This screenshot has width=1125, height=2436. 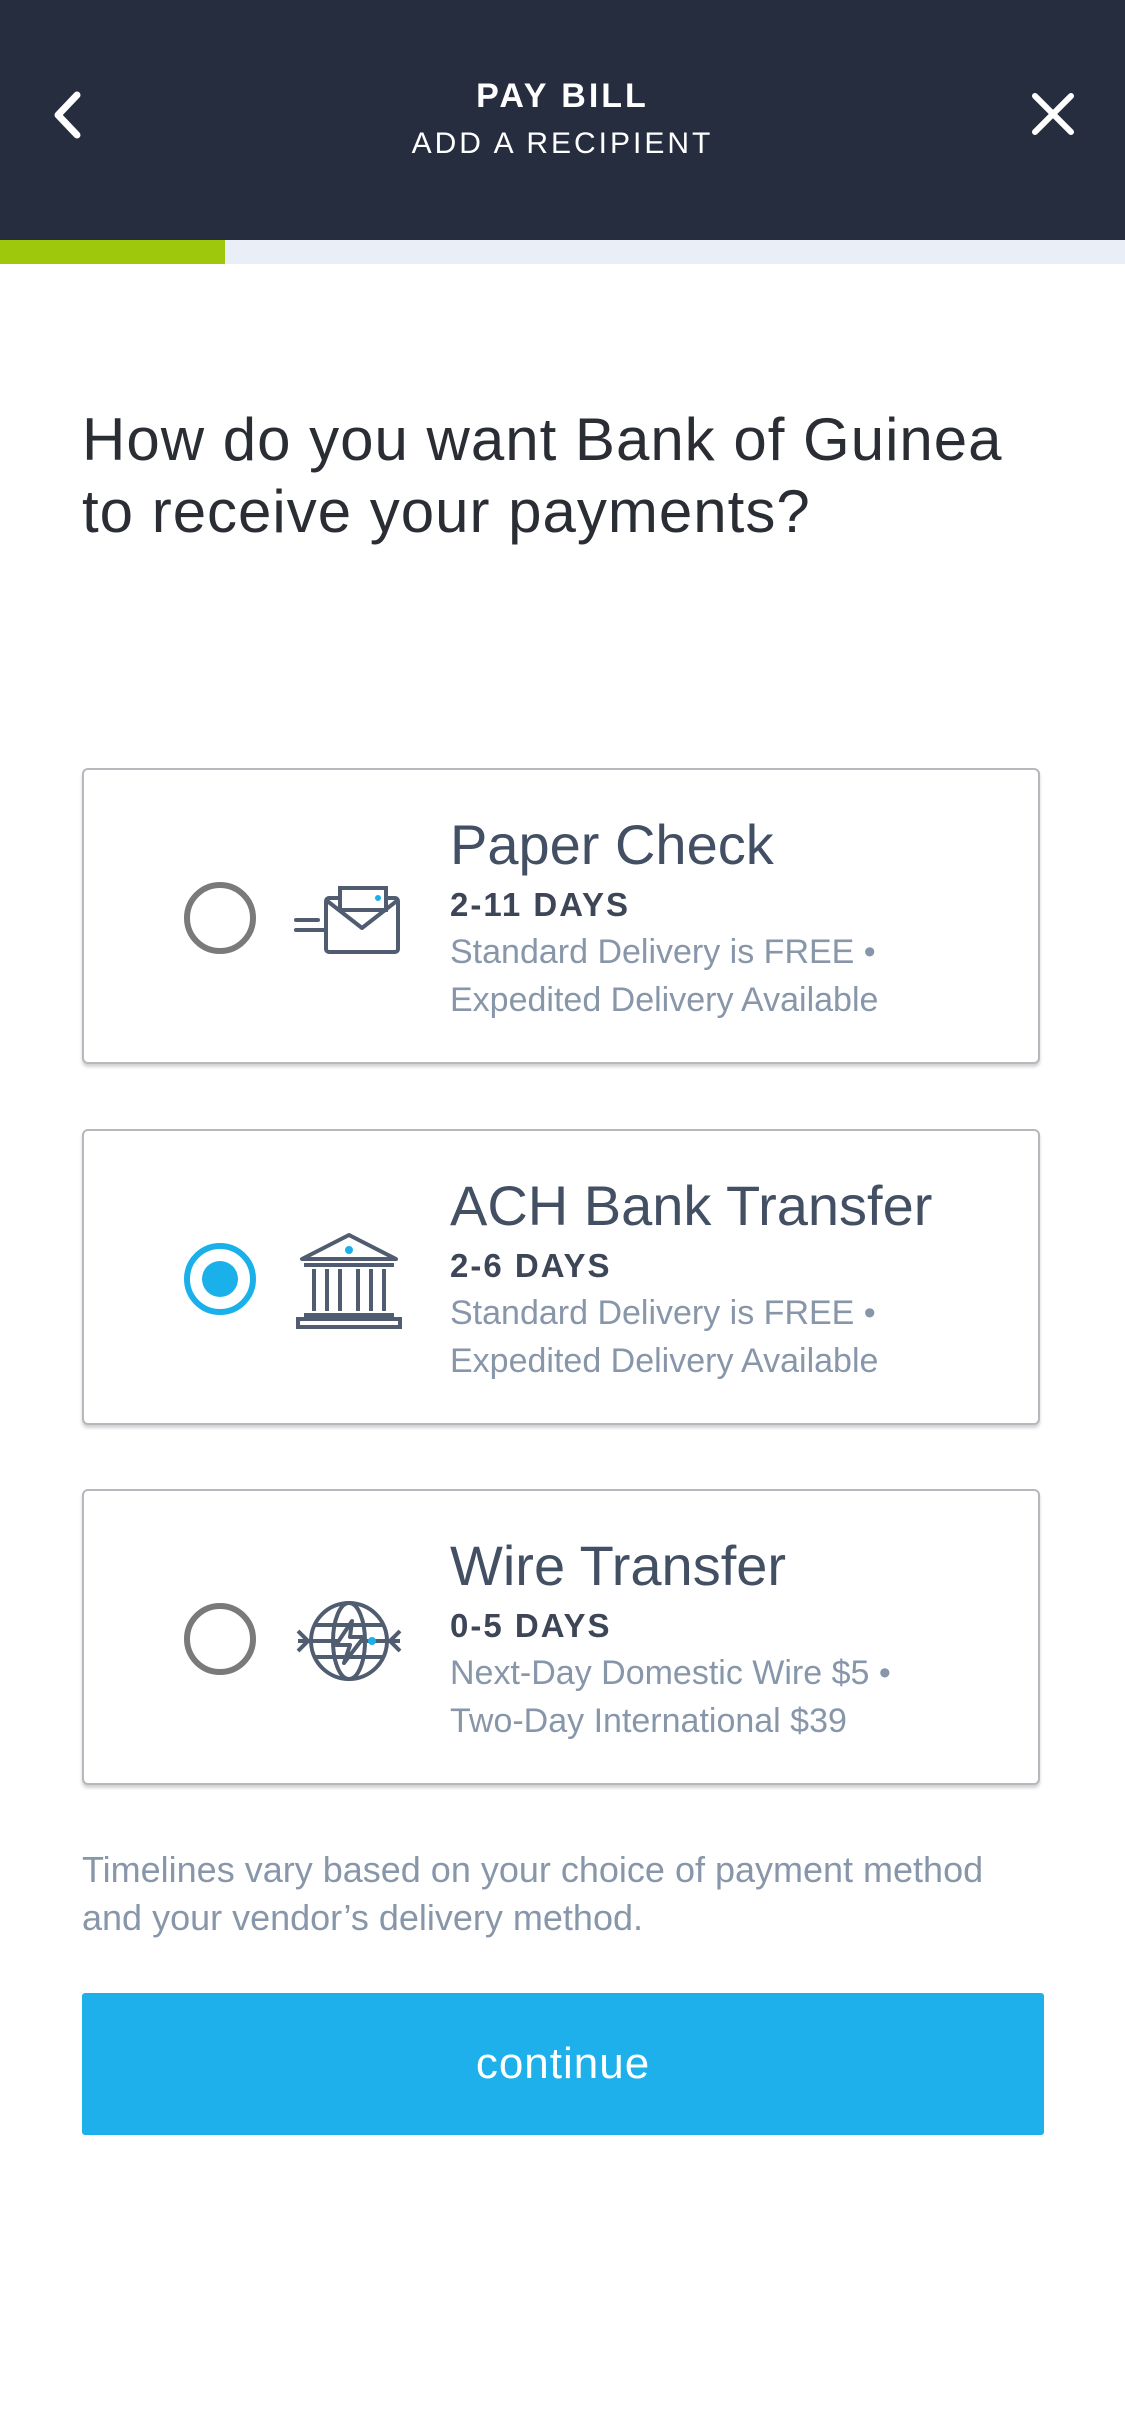 I want to click on option-title: Paper Check, so click(x=612, y=844).